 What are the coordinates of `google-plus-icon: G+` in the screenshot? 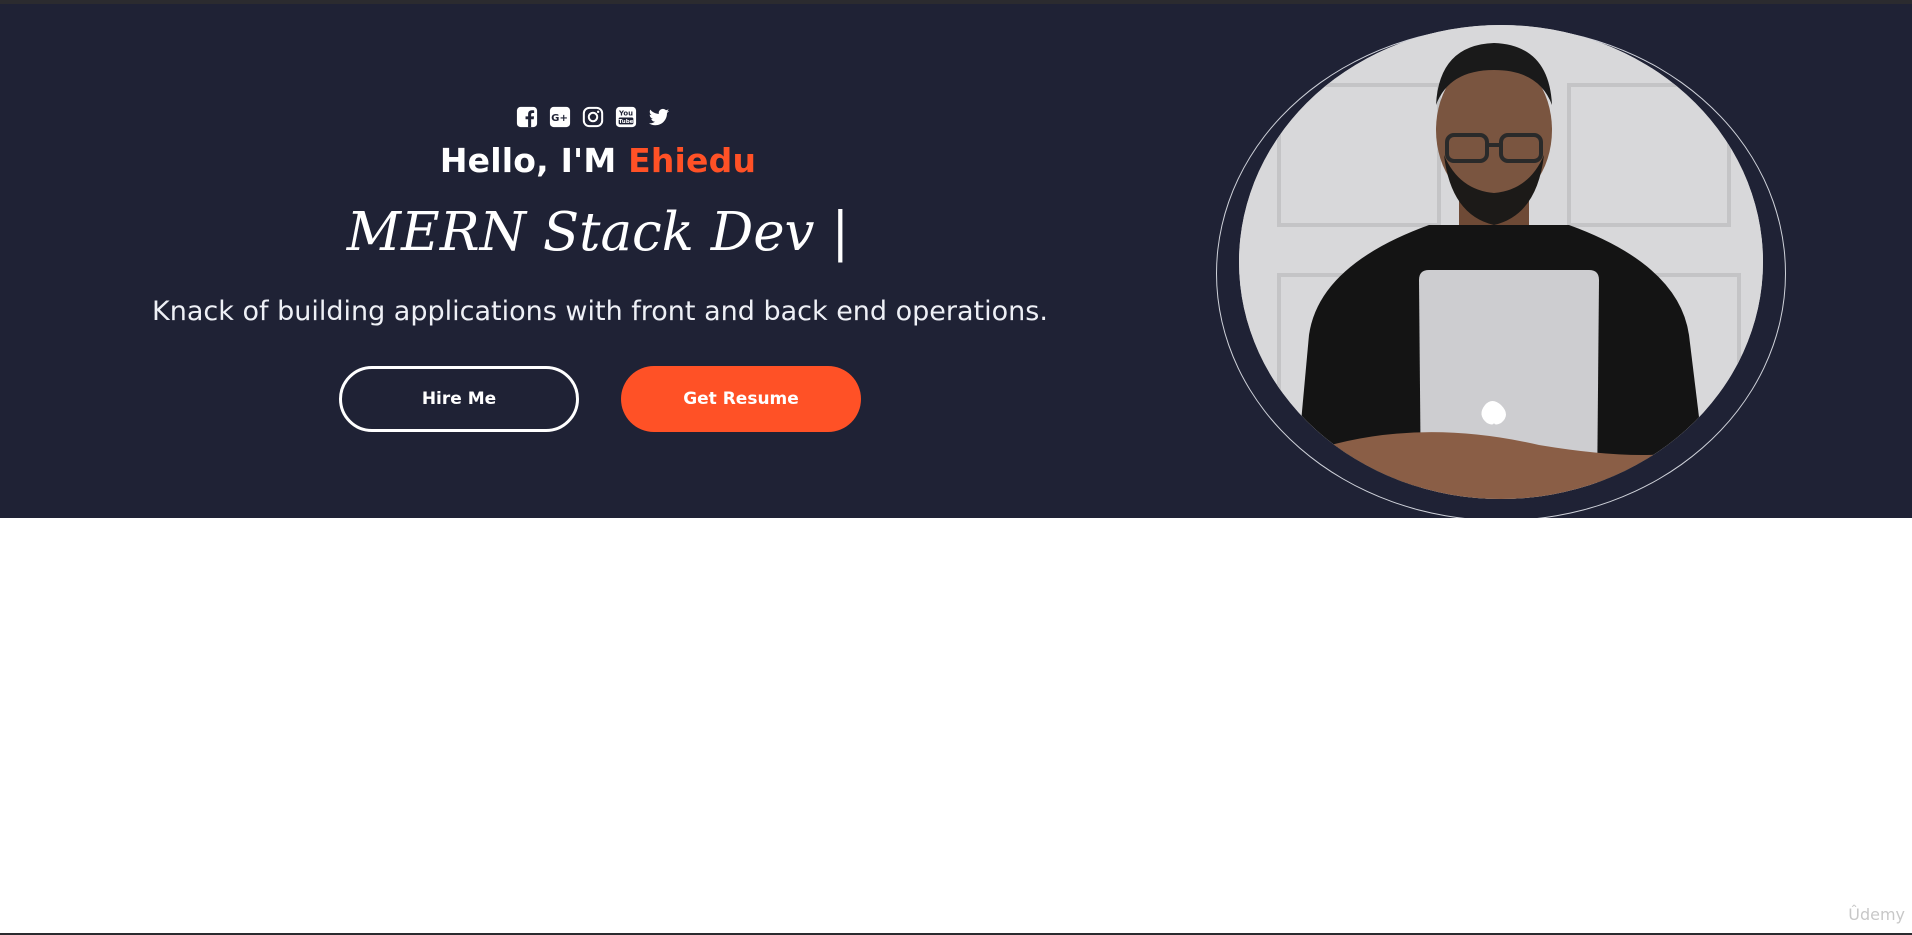 It's located at (560, 117).